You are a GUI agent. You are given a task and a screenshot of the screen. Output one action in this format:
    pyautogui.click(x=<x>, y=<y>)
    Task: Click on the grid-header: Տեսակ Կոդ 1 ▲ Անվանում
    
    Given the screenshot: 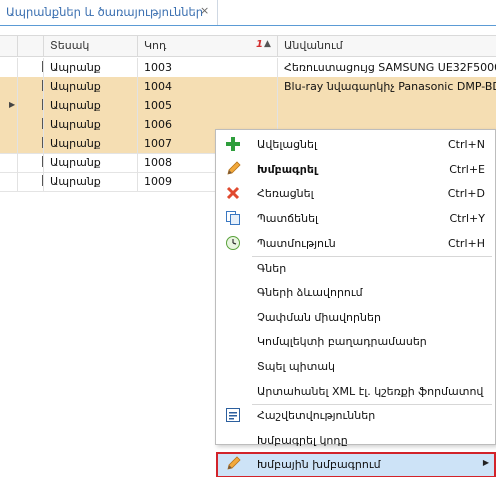 What is the action you would take?
    pyautogui.click(x=248, y=46)
    